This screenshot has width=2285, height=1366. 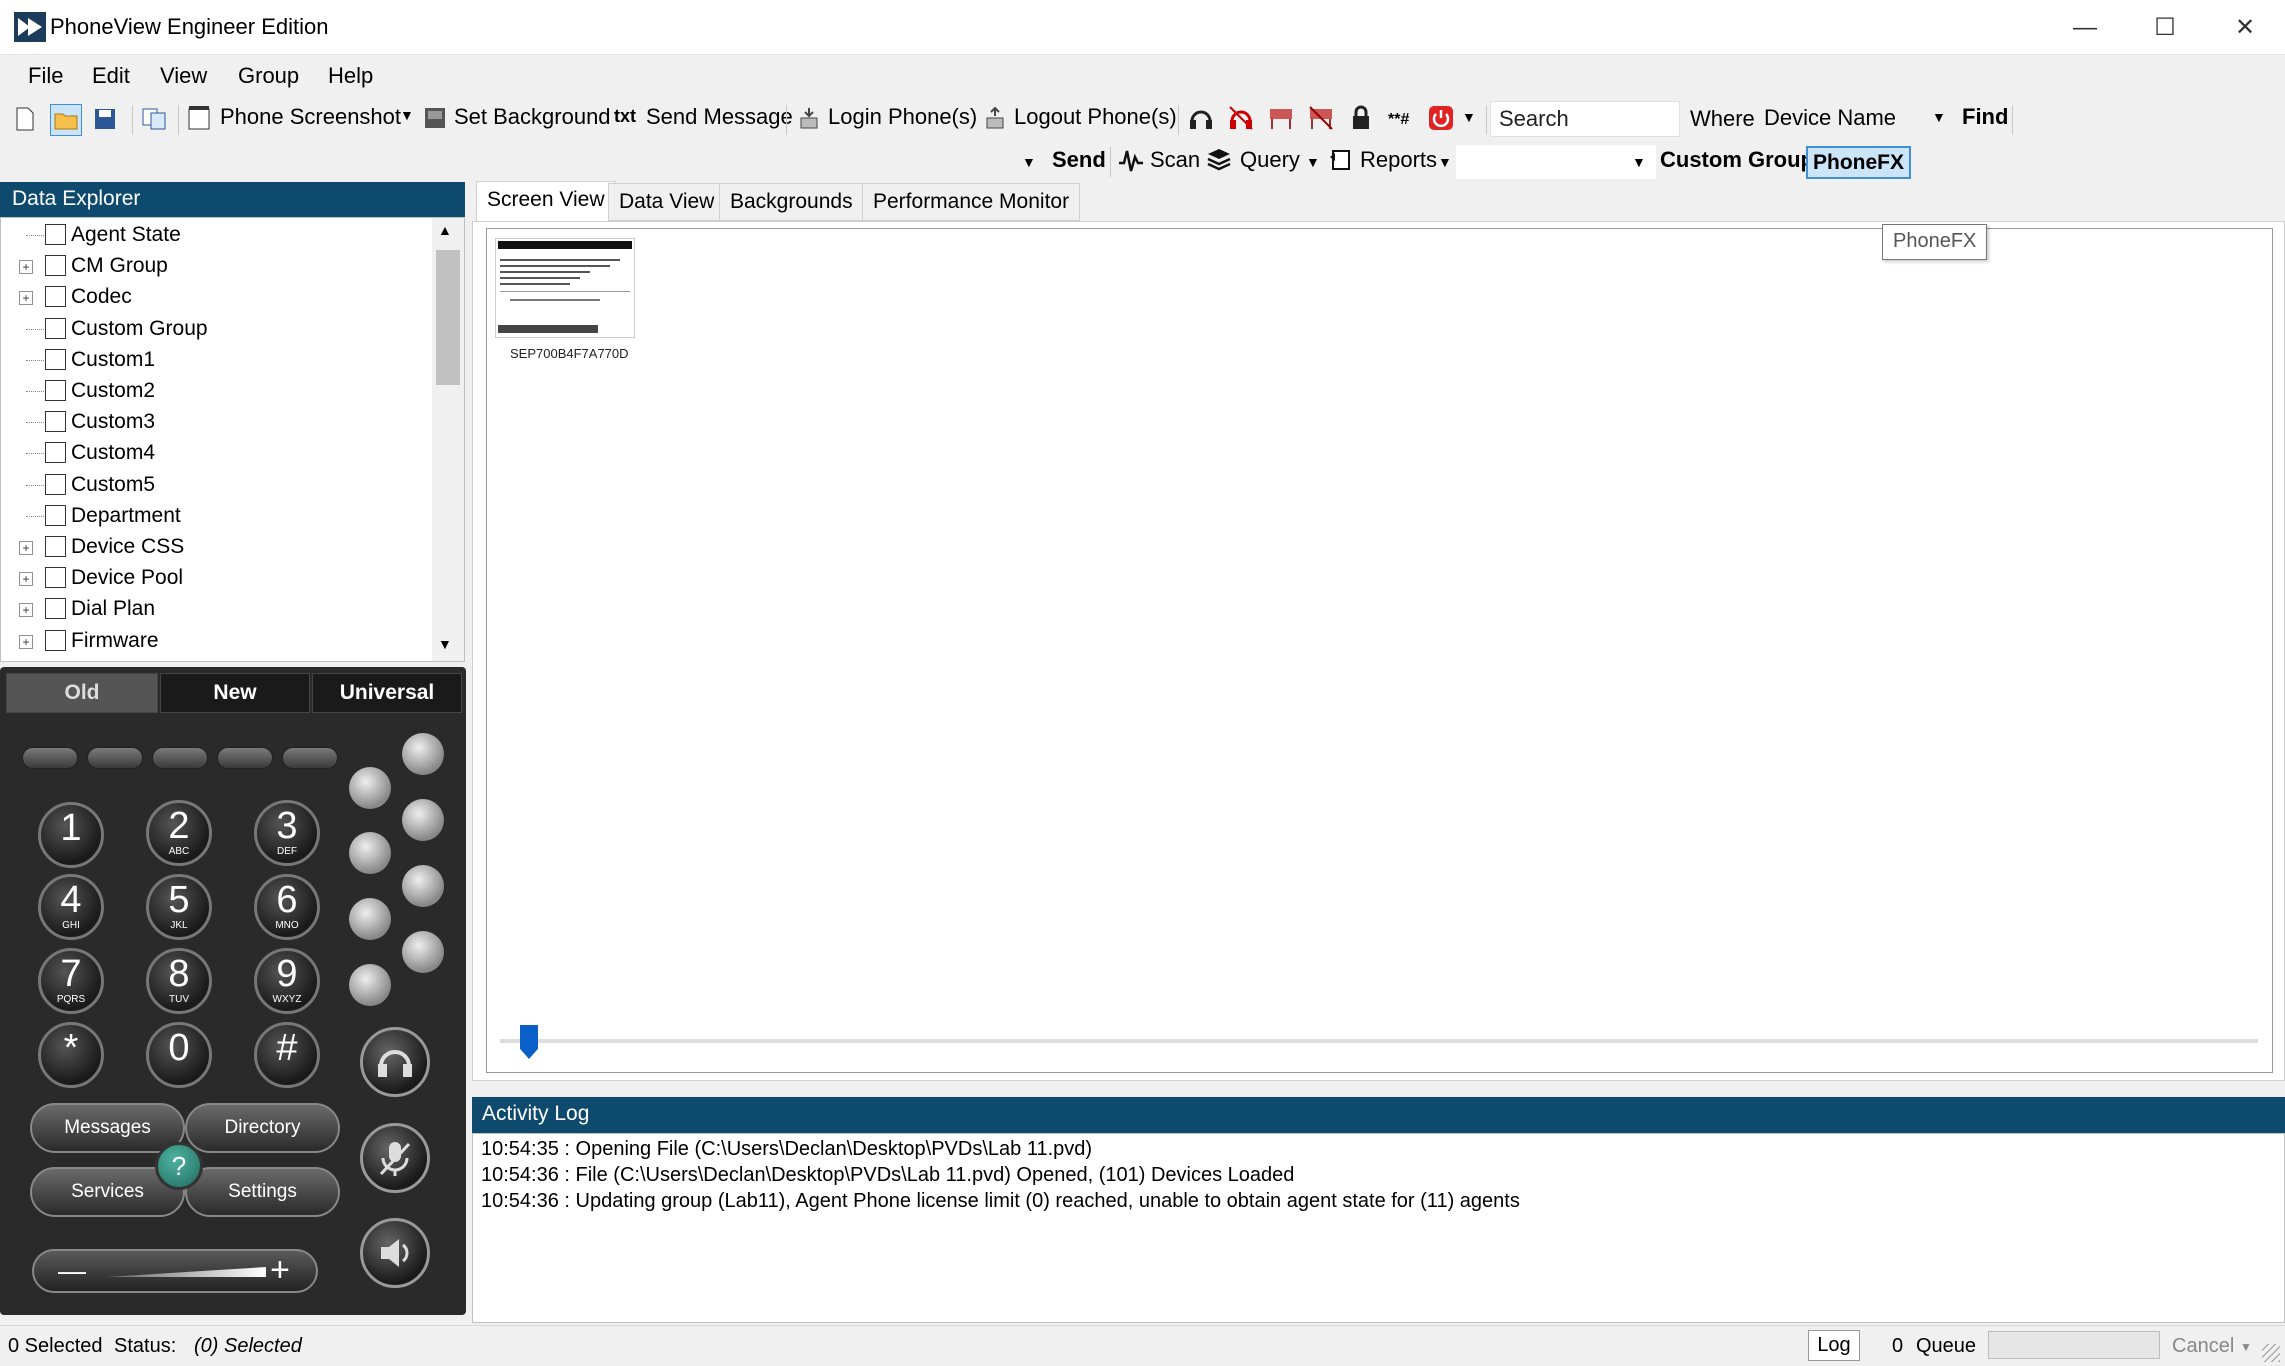 I want to click on cancel-button: Cancel, so click(x=2203, y=1346).